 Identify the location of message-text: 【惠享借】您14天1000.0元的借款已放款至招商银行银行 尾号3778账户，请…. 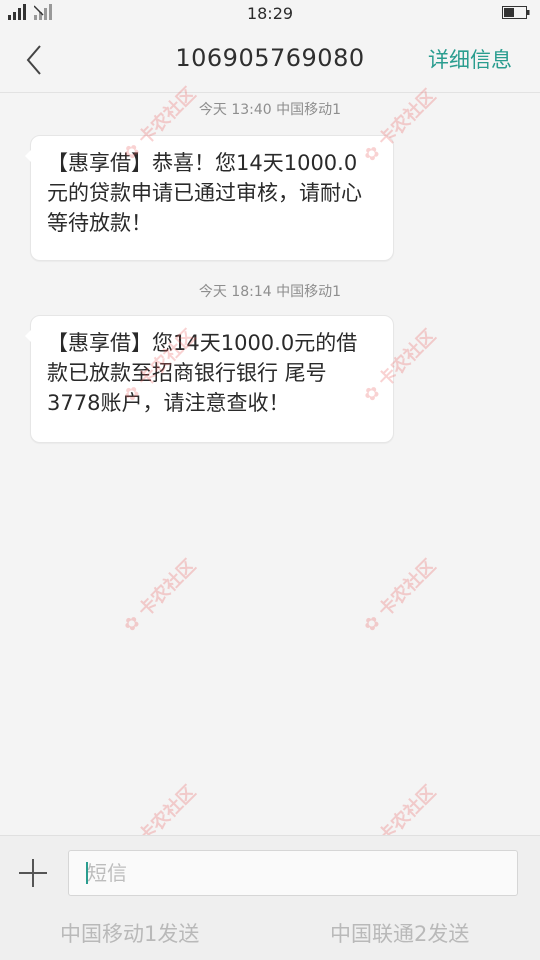
(202, 373).